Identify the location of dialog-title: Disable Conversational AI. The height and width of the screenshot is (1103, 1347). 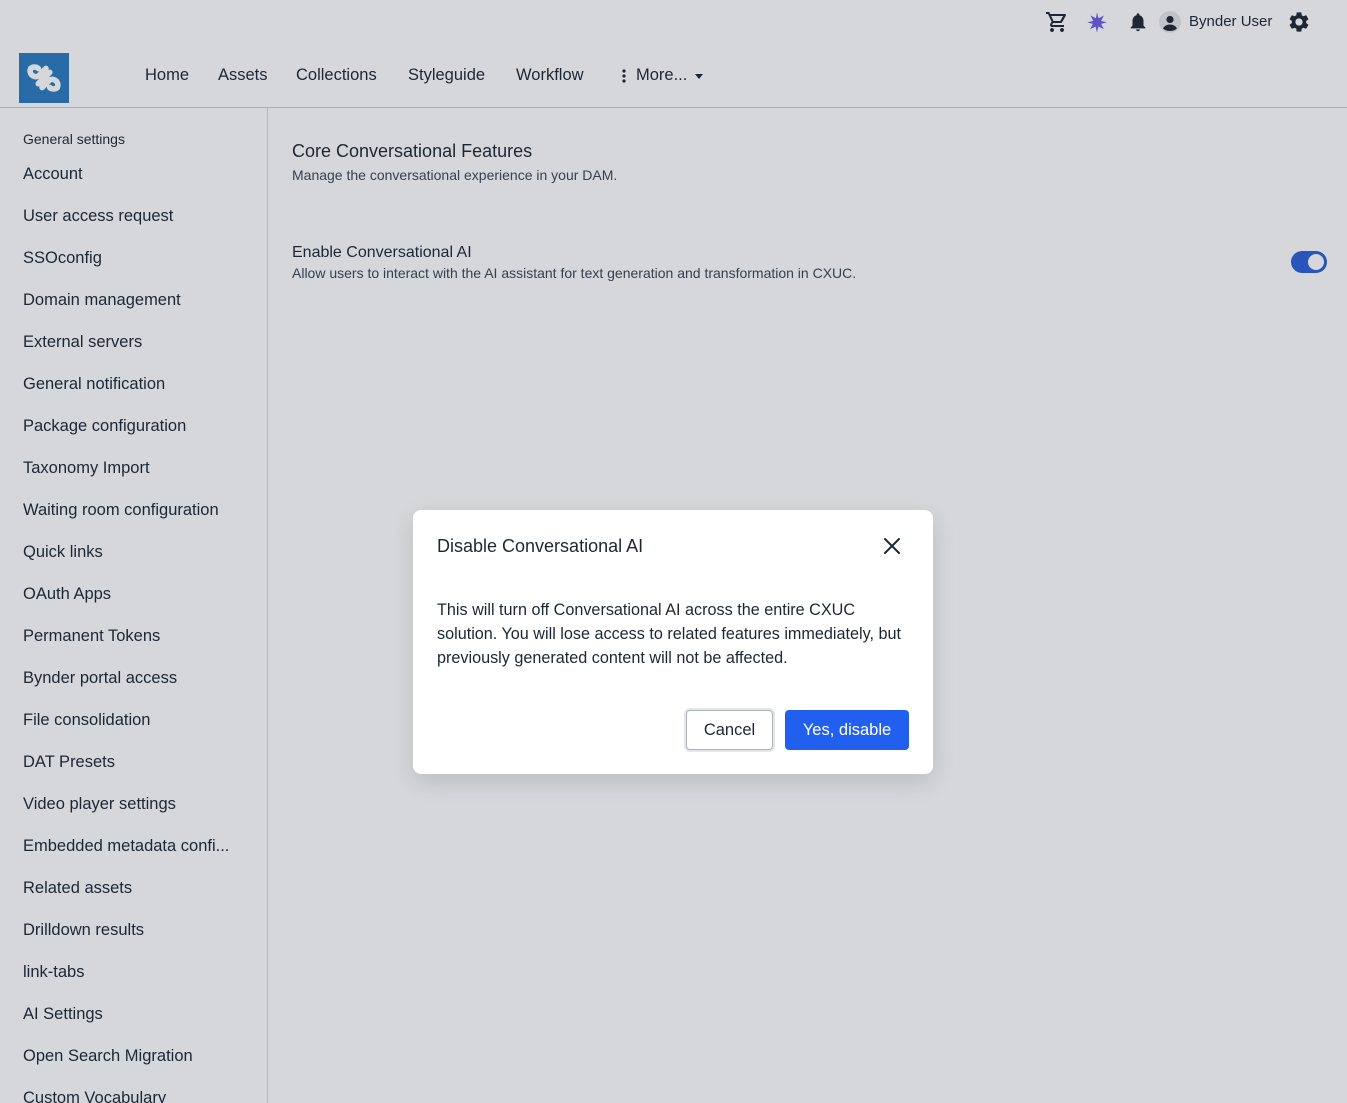
(540, 546).